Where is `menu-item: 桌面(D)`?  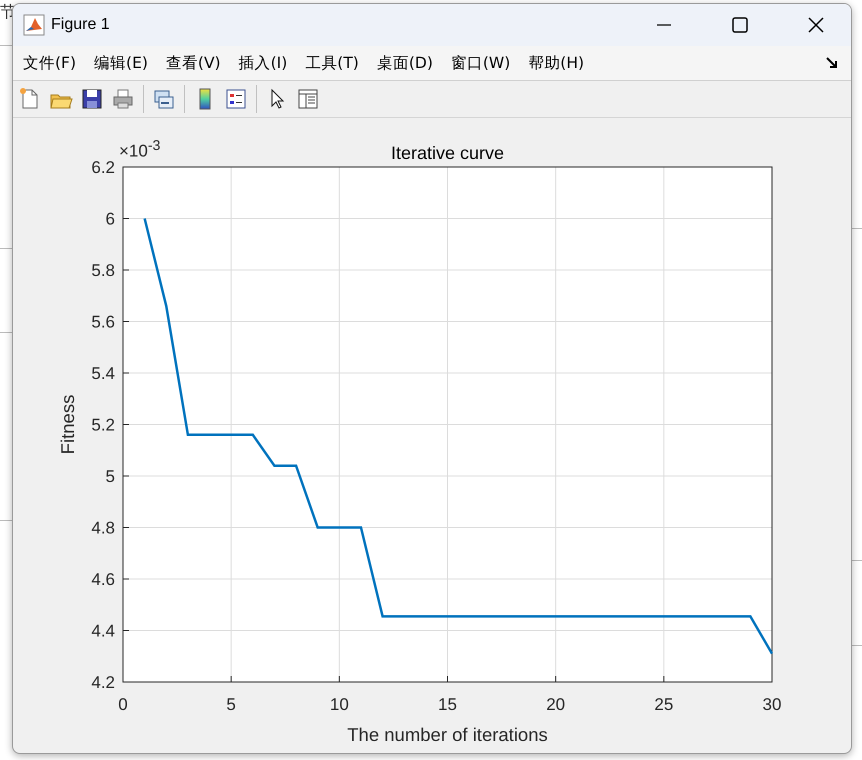 menu-item: 桌面(D) is located at coordinates (405, 63).